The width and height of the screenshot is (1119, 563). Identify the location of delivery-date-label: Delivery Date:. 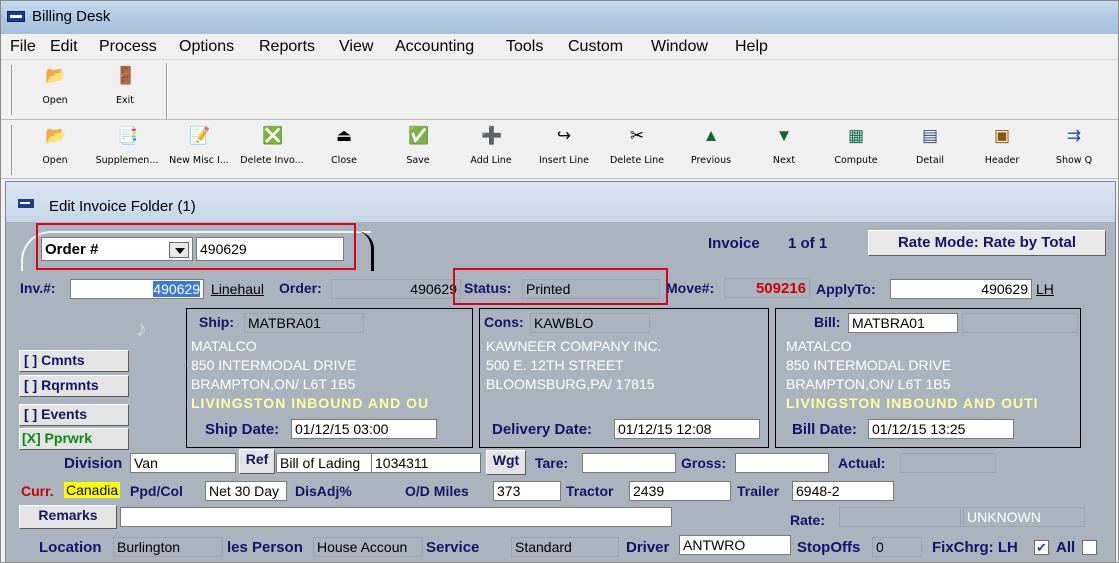
(542, 429).